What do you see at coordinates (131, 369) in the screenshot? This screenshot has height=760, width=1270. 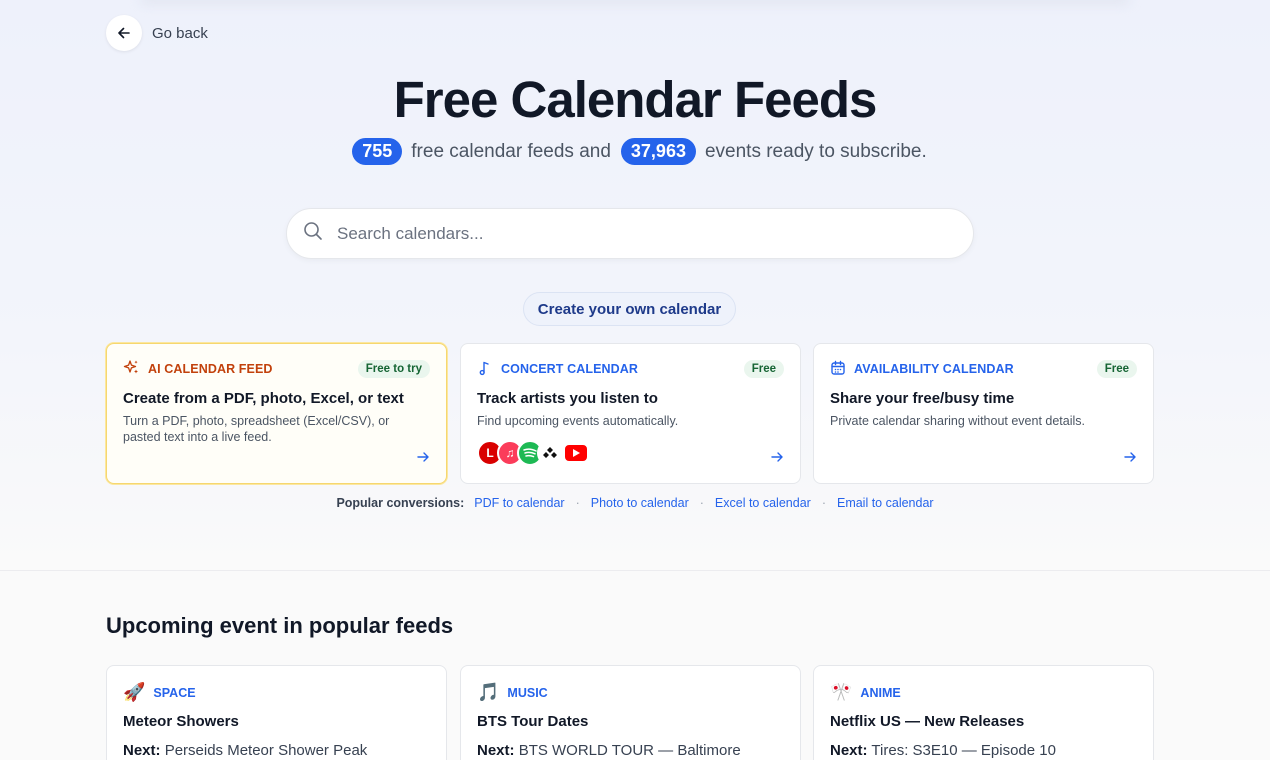 I see `sparkle-icon` at bounding box center [131, 369].